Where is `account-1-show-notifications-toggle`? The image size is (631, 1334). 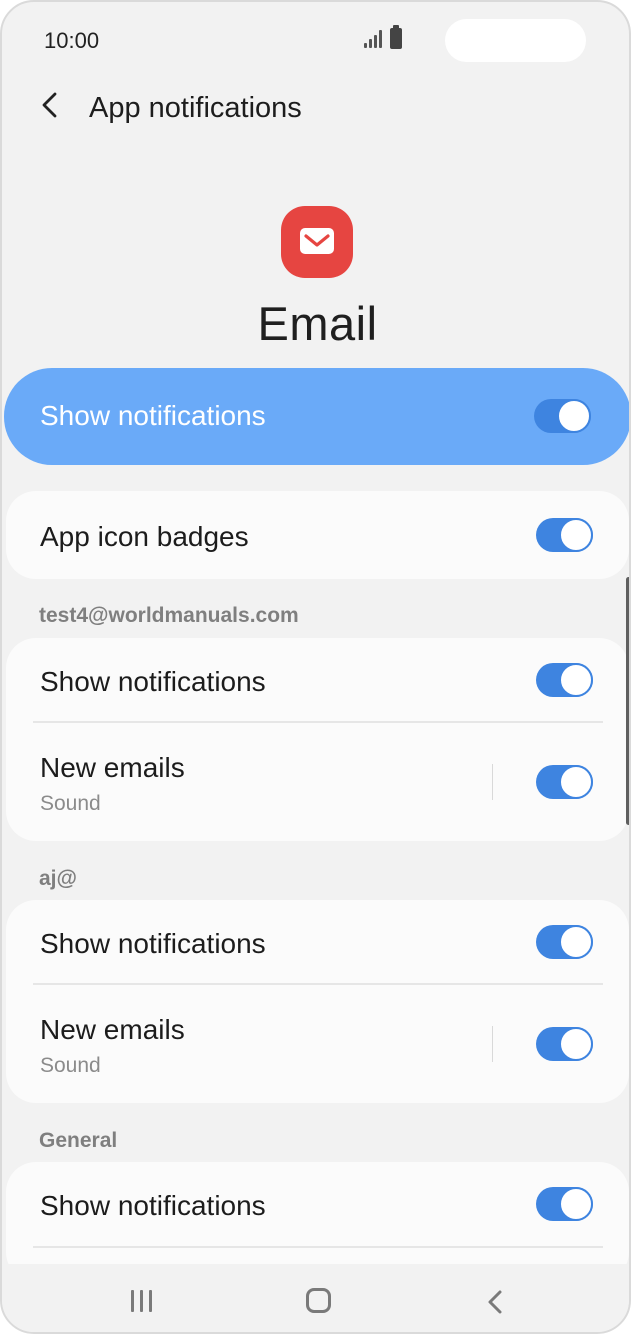
account-1-show-notifications-toggle is located at coordinates (564, 680).